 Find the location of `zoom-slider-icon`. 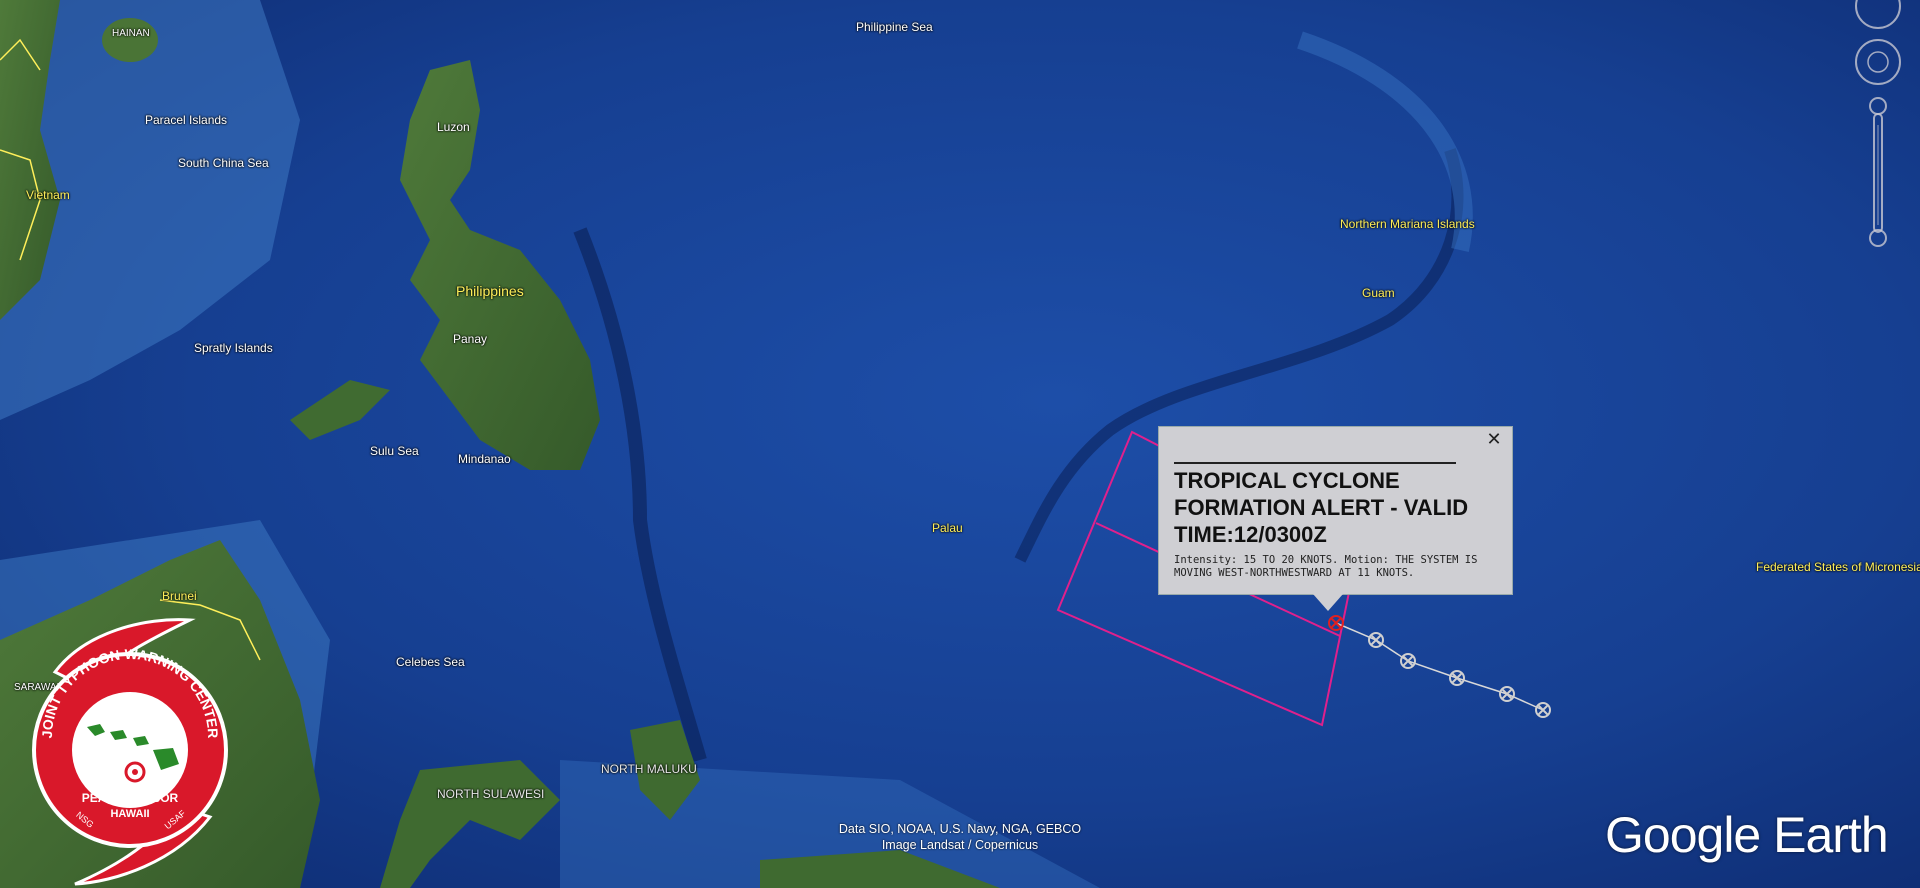

zoom-slider-icon is located at coordinates (1878, 172).